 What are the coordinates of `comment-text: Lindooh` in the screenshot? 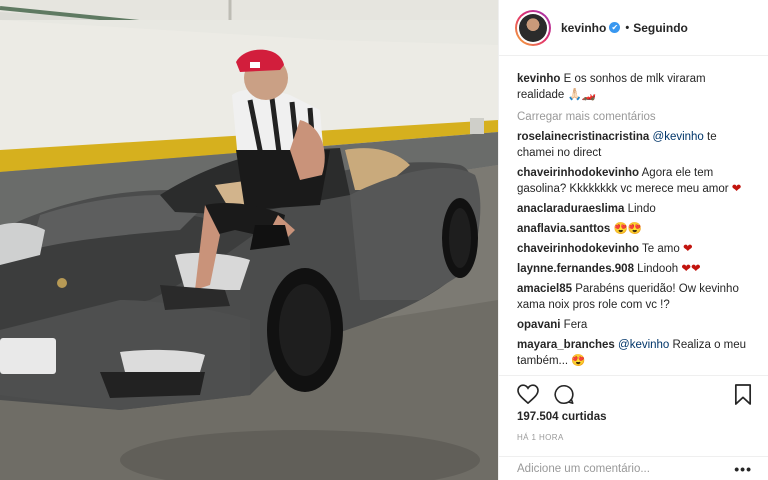 It's located at (657, 269).